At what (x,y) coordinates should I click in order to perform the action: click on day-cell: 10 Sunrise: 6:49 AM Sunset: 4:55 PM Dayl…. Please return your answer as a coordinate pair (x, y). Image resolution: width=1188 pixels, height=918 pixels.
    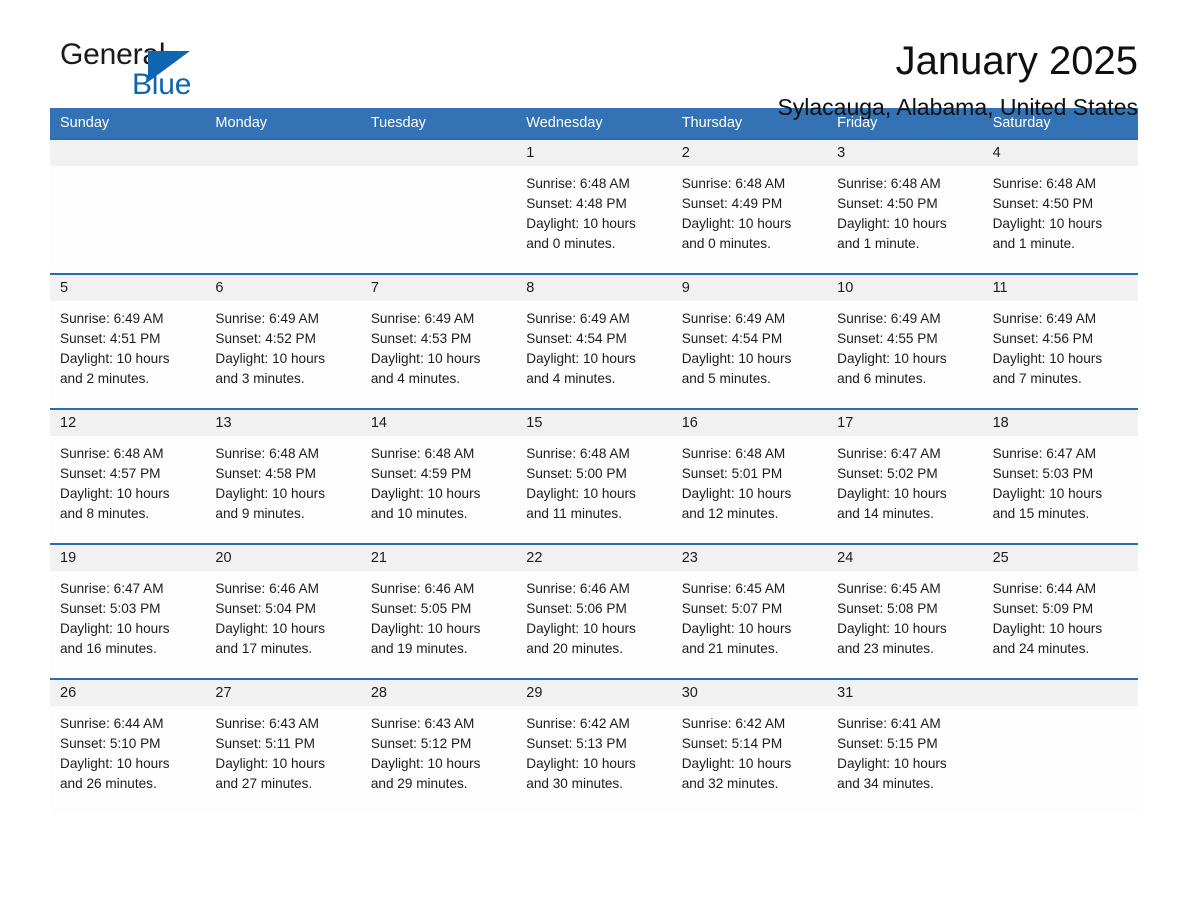
    Looking at the image, I should click on (905, 341).